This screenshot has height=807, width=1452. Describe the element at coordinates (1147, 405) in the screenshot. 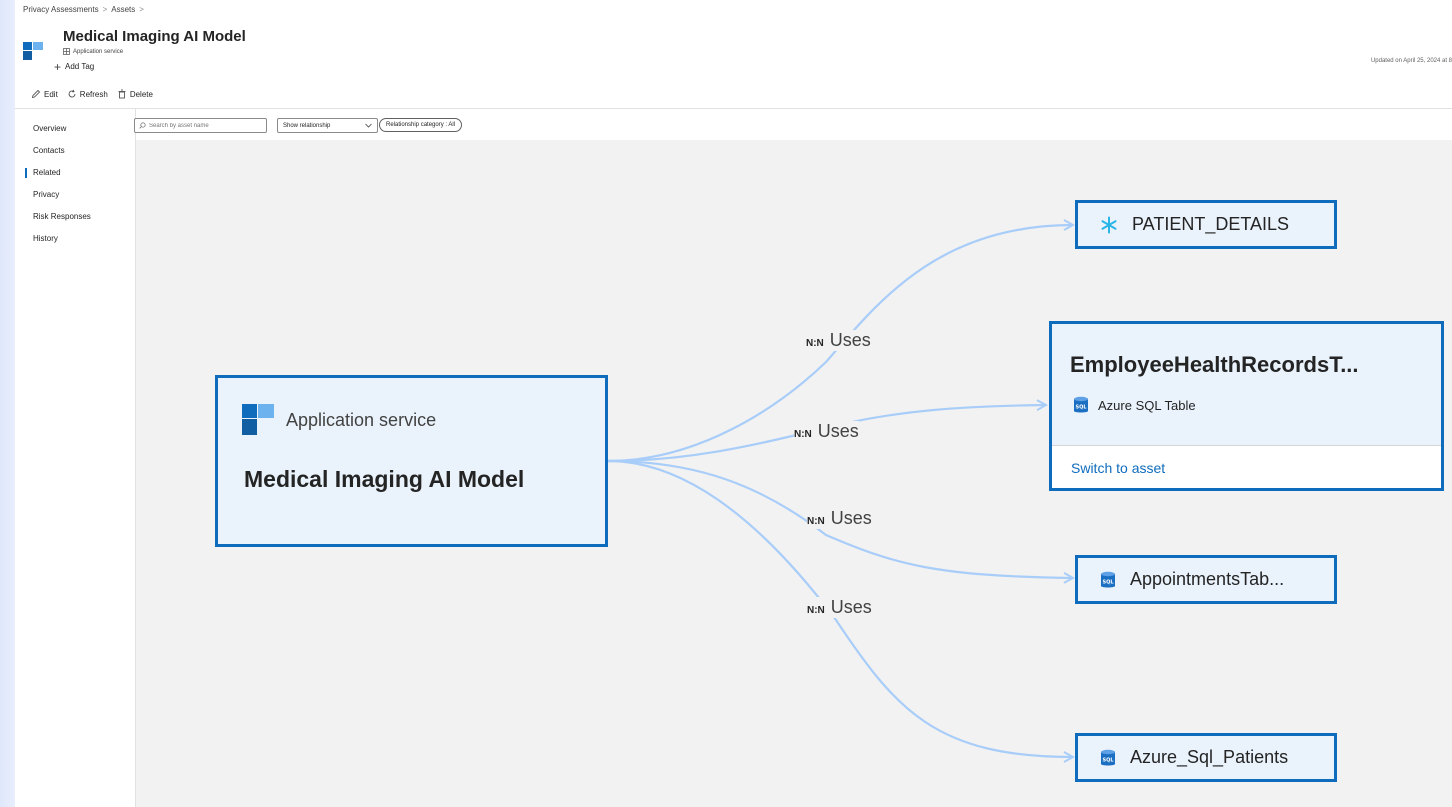

I see `target-node-type-label: Azure SQL Table` at that location.